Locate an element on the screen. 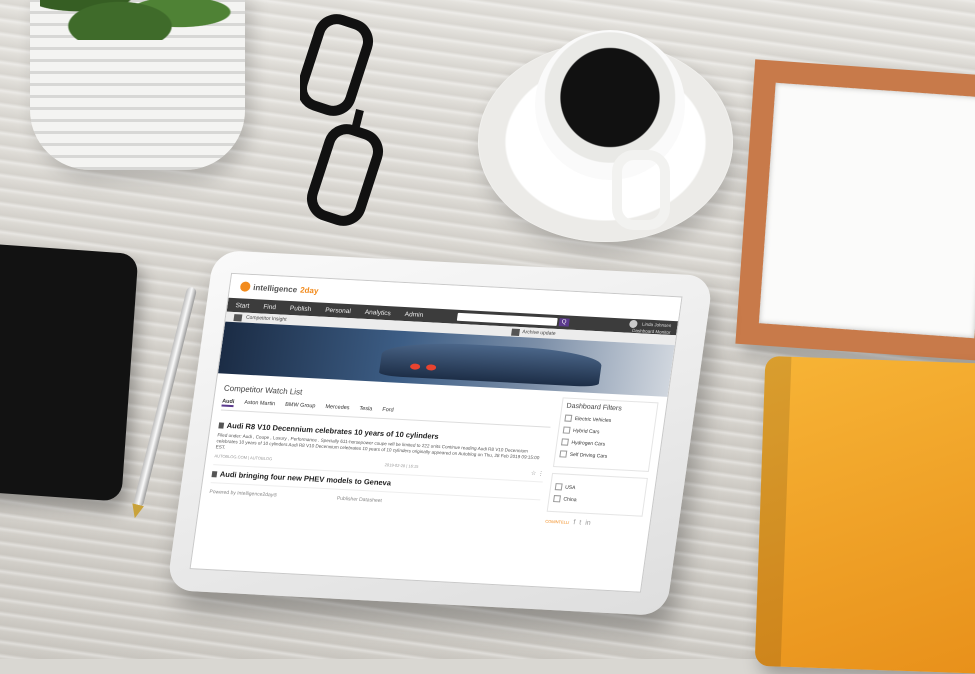 The image size is (975, 674). plant-leaves is located at coordinates (140, 20).